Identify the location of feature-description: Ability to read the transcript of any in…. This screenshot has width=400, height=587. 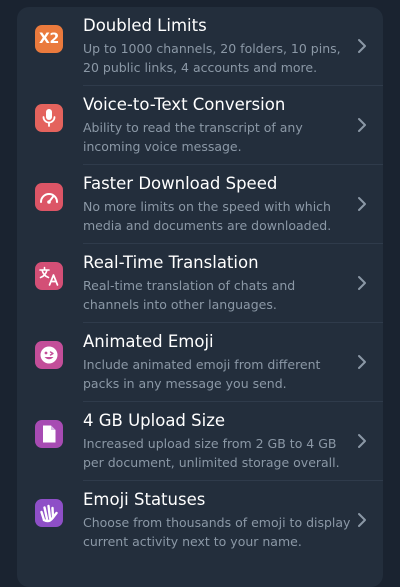
(193, 137).